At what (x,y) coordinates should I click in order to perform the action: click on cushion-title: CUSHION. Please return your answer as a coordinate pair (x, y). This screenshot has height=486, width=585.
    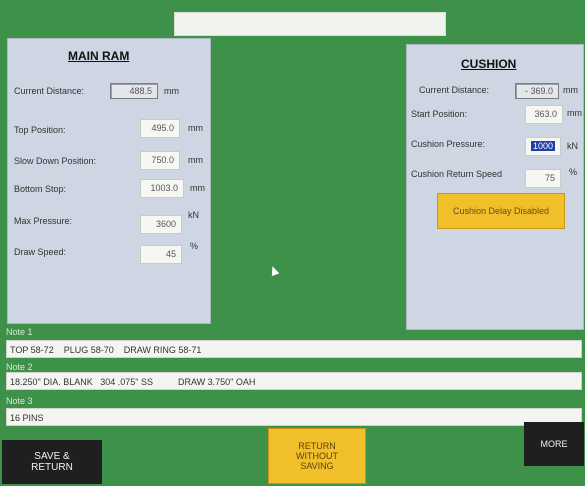
    Looking at the image, I should click on (489, 64).